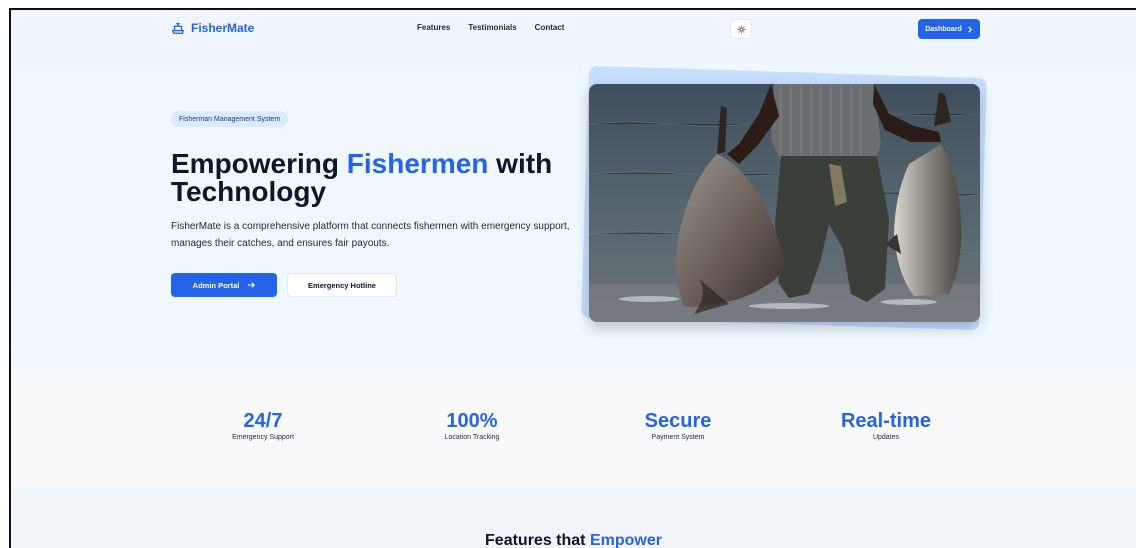 Image resolution: width=1136 pixels, height=548 pixels. I want to click on brand-name: FisherMate, so click(223, 28).